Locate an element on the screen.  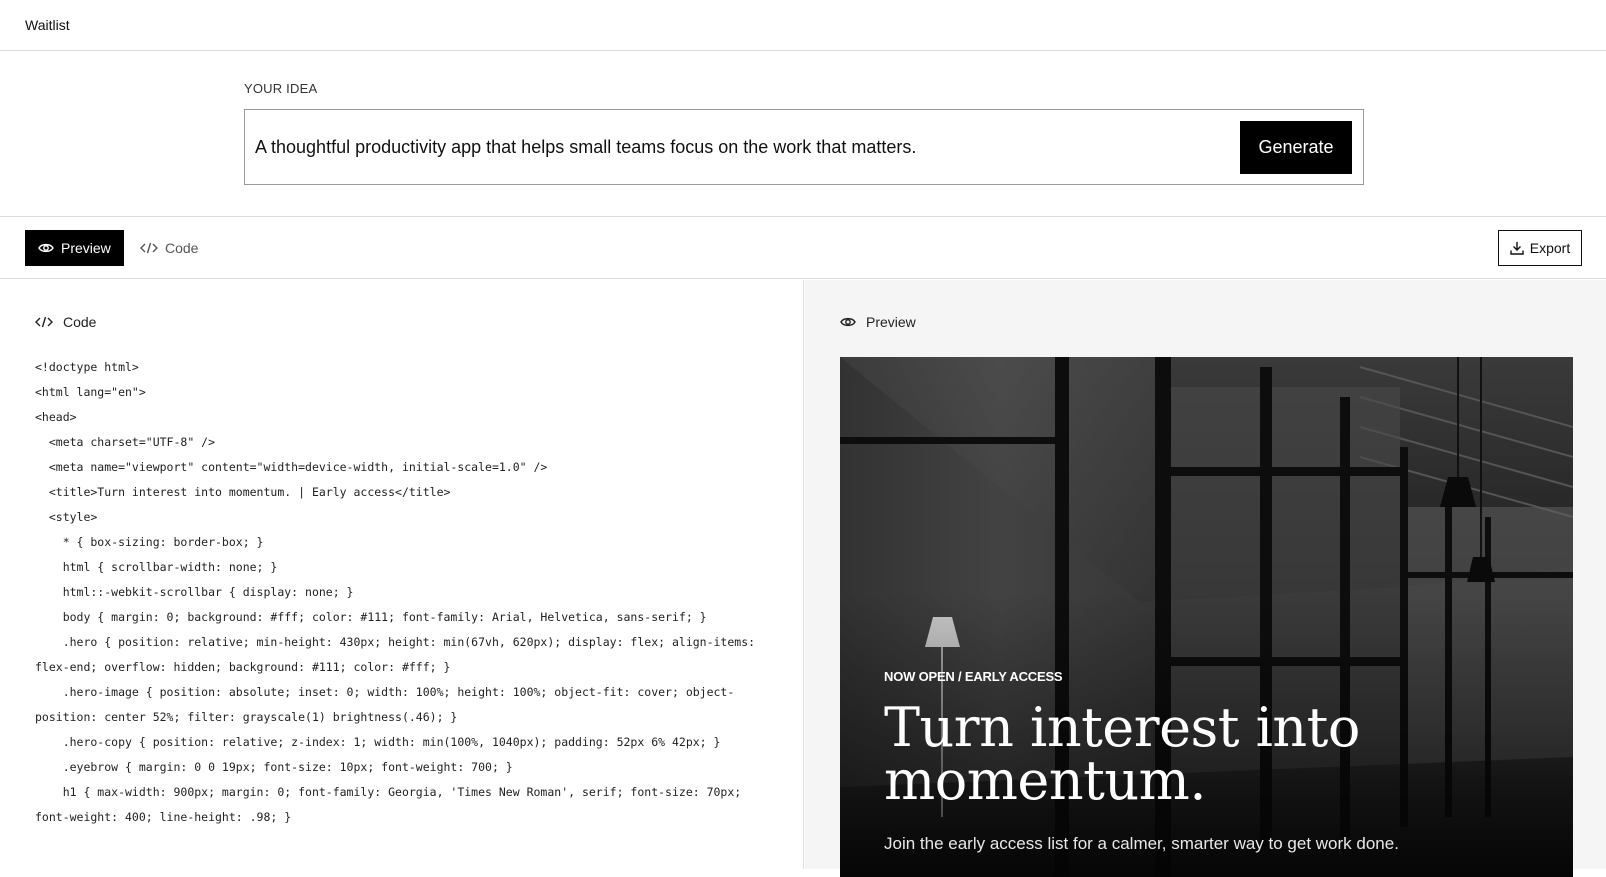
export-label: Export is located at coordinates (1550, 248).